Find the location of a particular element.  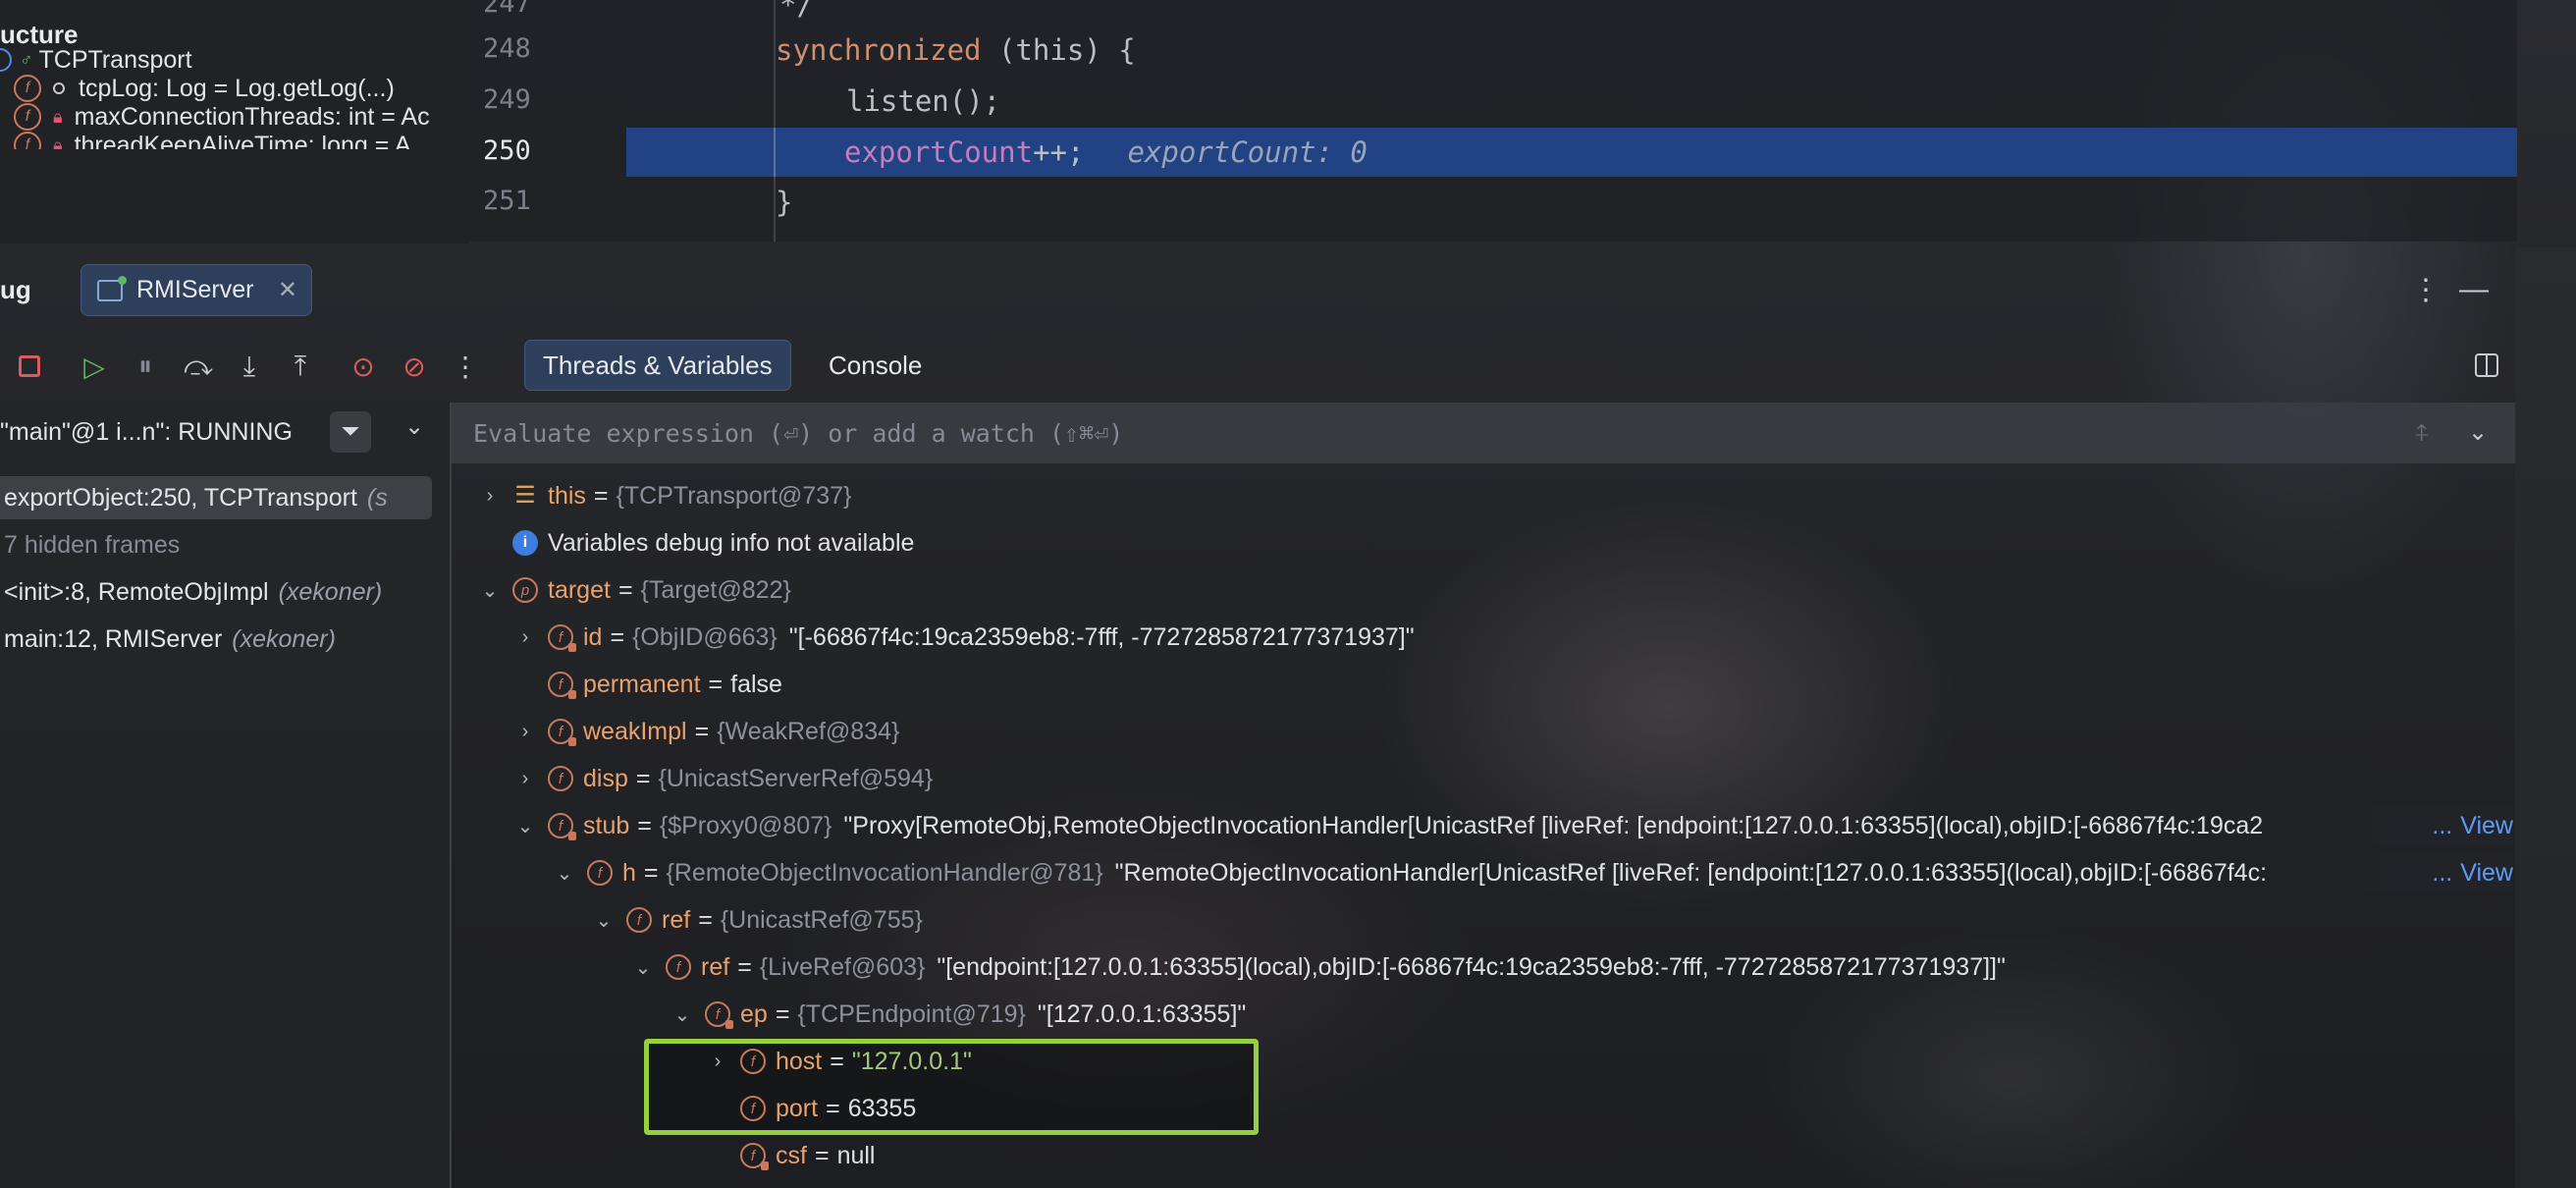

variable-name: csf is located at coordinates (791, 1155).